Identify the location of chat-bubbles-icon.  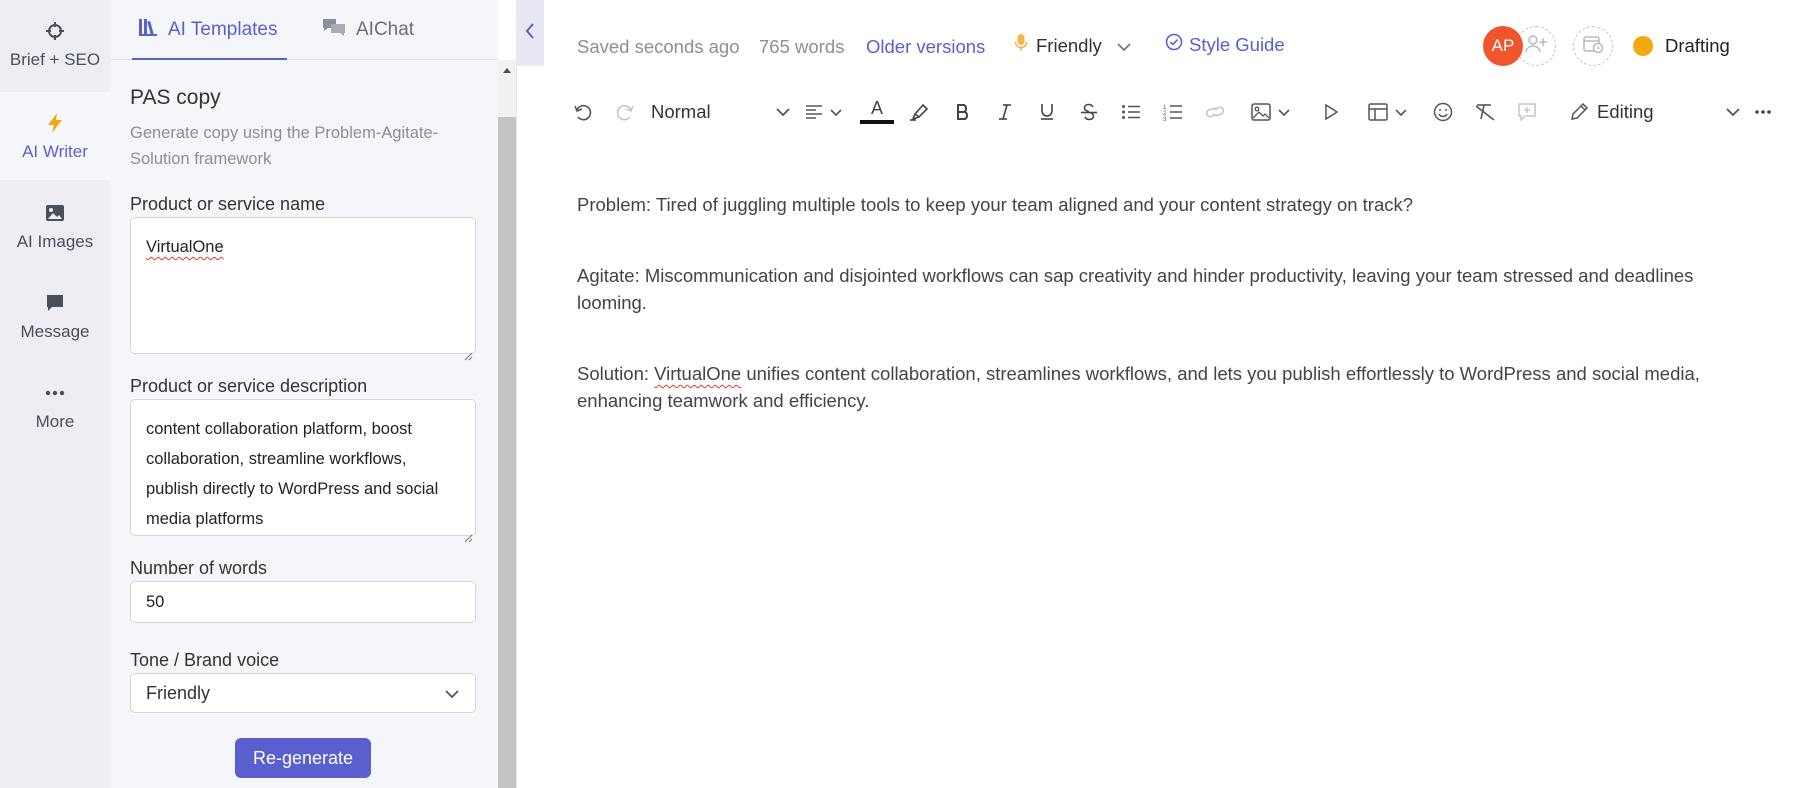
(334, 30).